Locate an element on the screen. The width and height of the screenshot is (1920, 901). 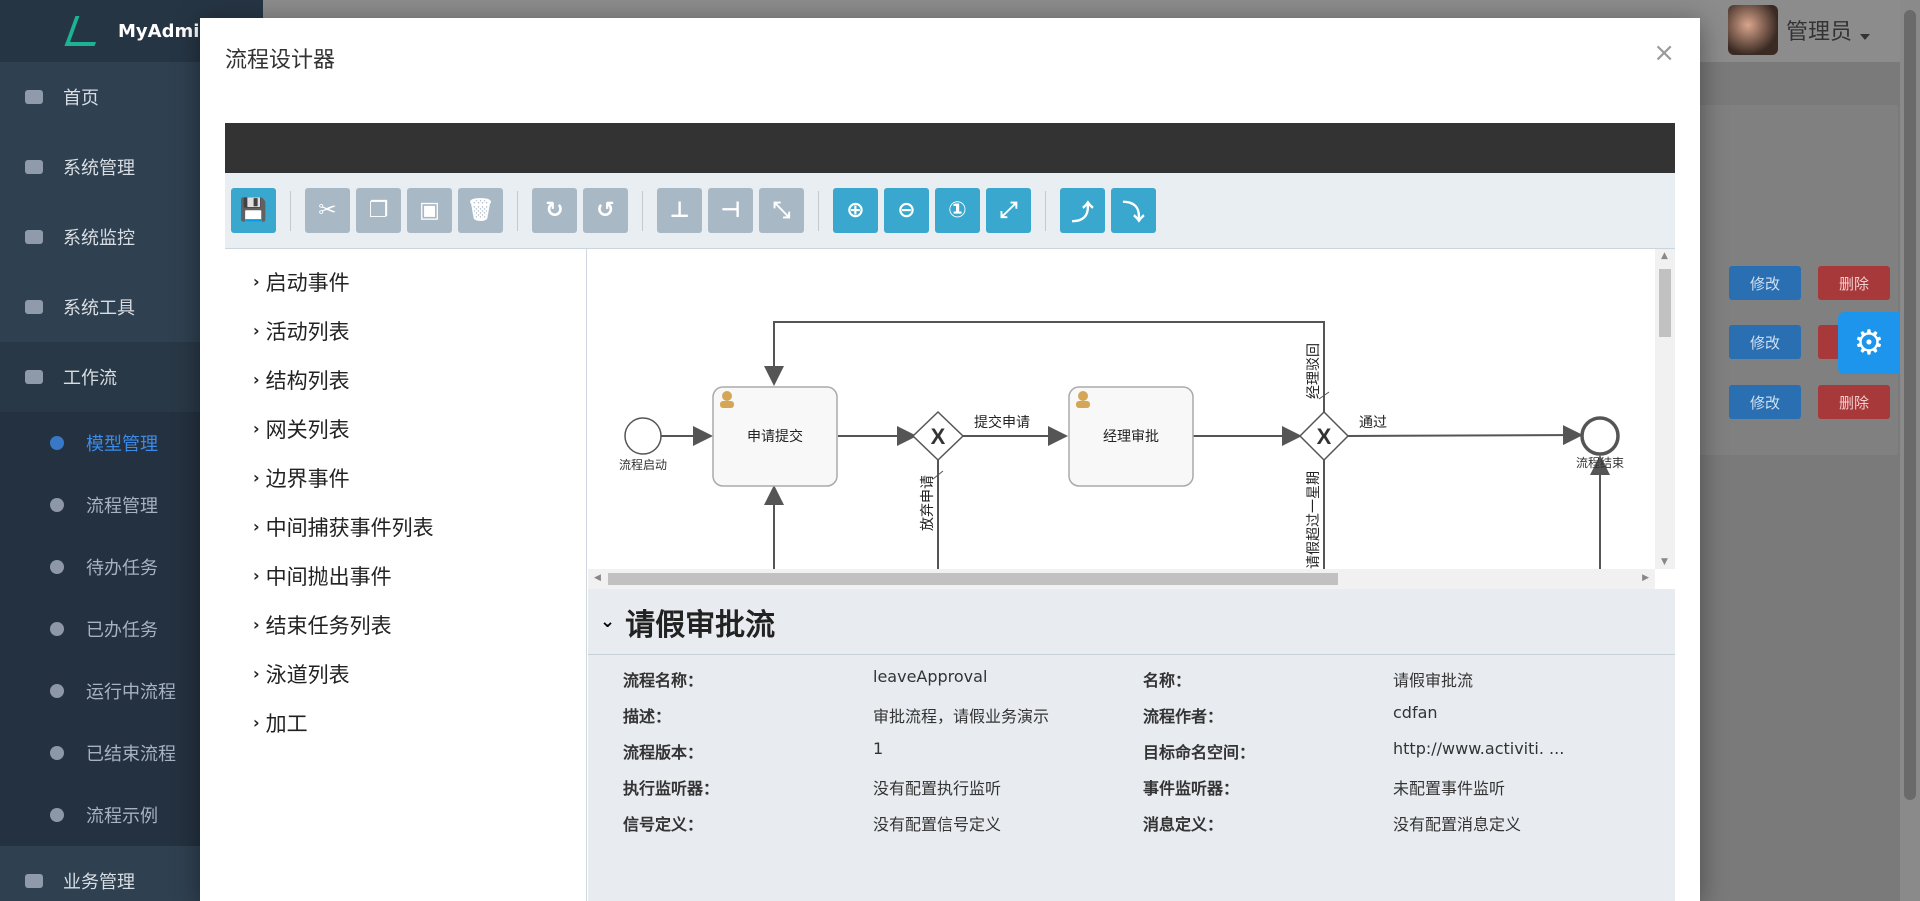
property-row: 执行监听器： 没有配置执行监听 事件监听器： 未配置事件监听 is located at coordinates (1131, 793).